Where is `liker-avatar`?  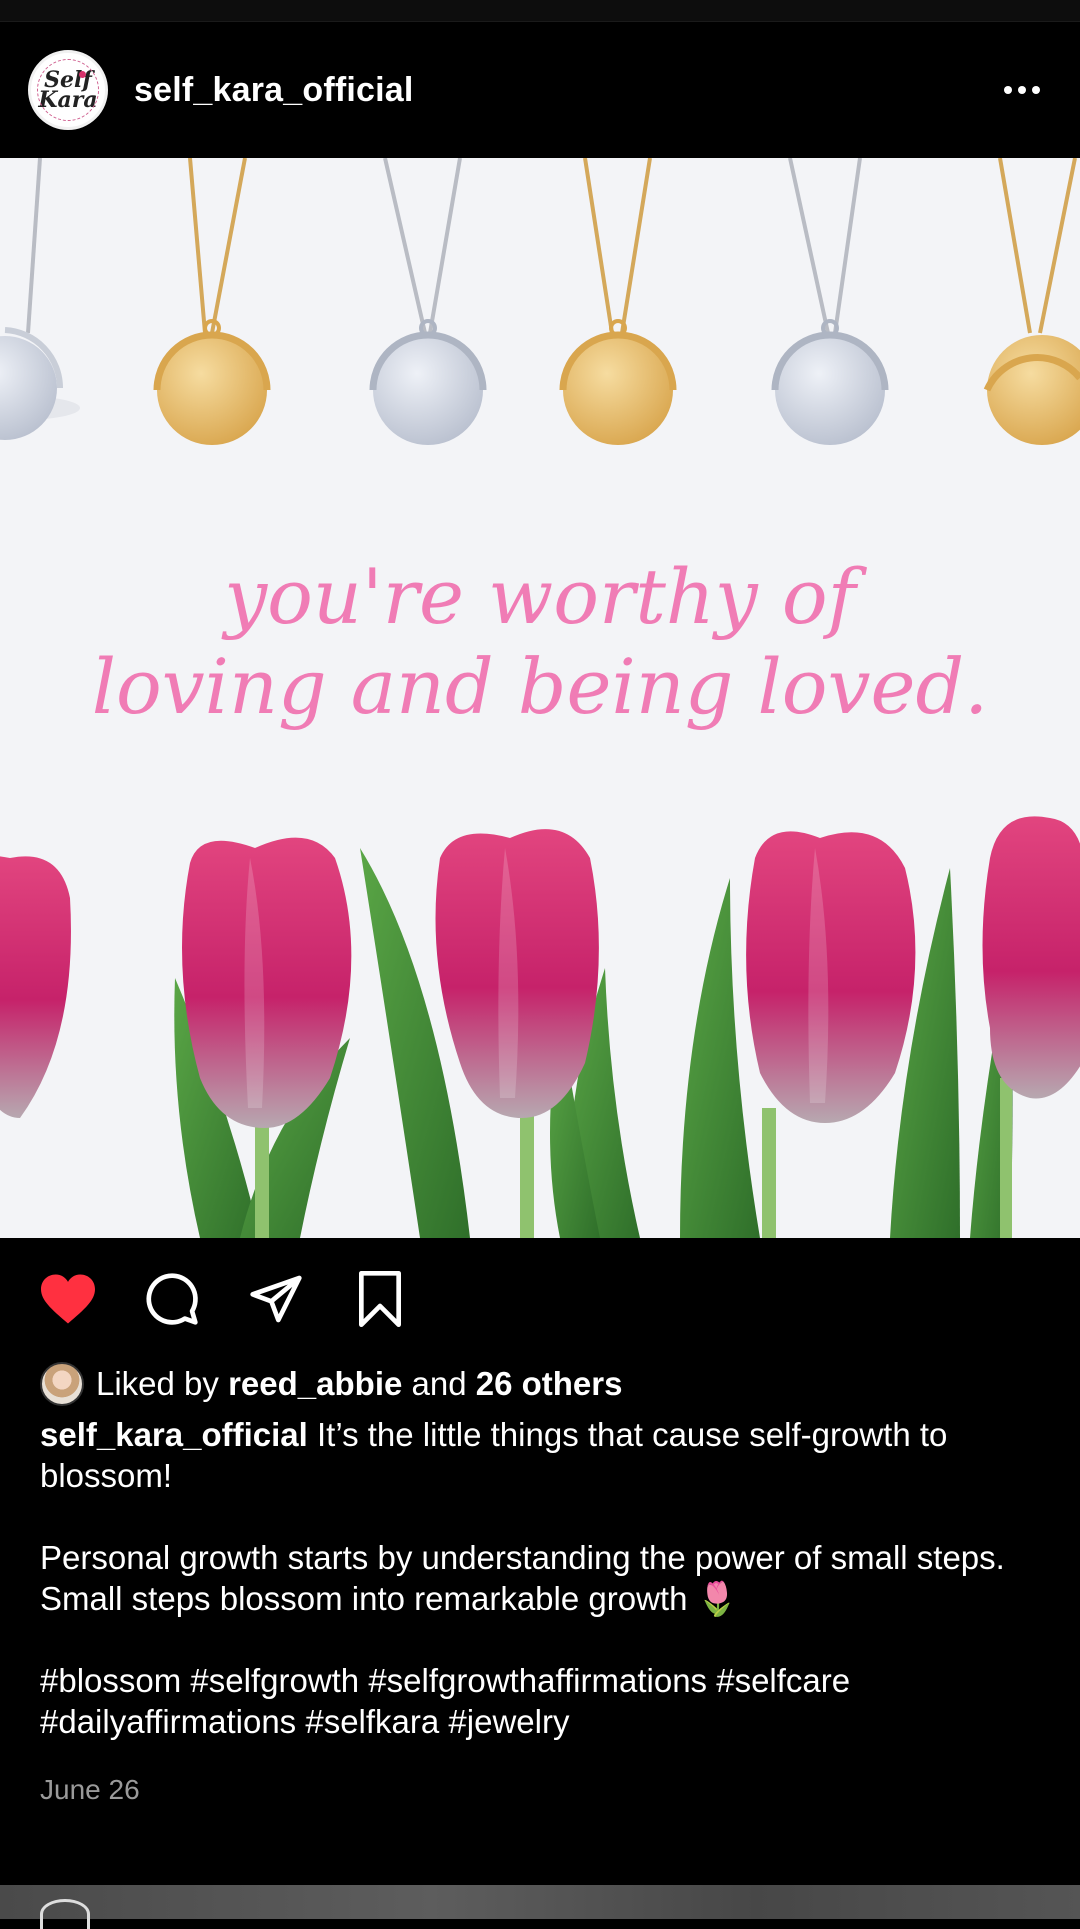 liker-avatar is located at coordinates (62, 1384).